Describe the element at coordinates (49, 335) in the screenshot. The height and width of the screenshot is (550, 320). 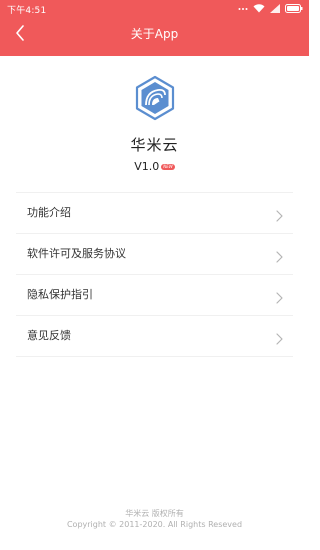
I see `menu-item-label: 意见反馈` at that location.